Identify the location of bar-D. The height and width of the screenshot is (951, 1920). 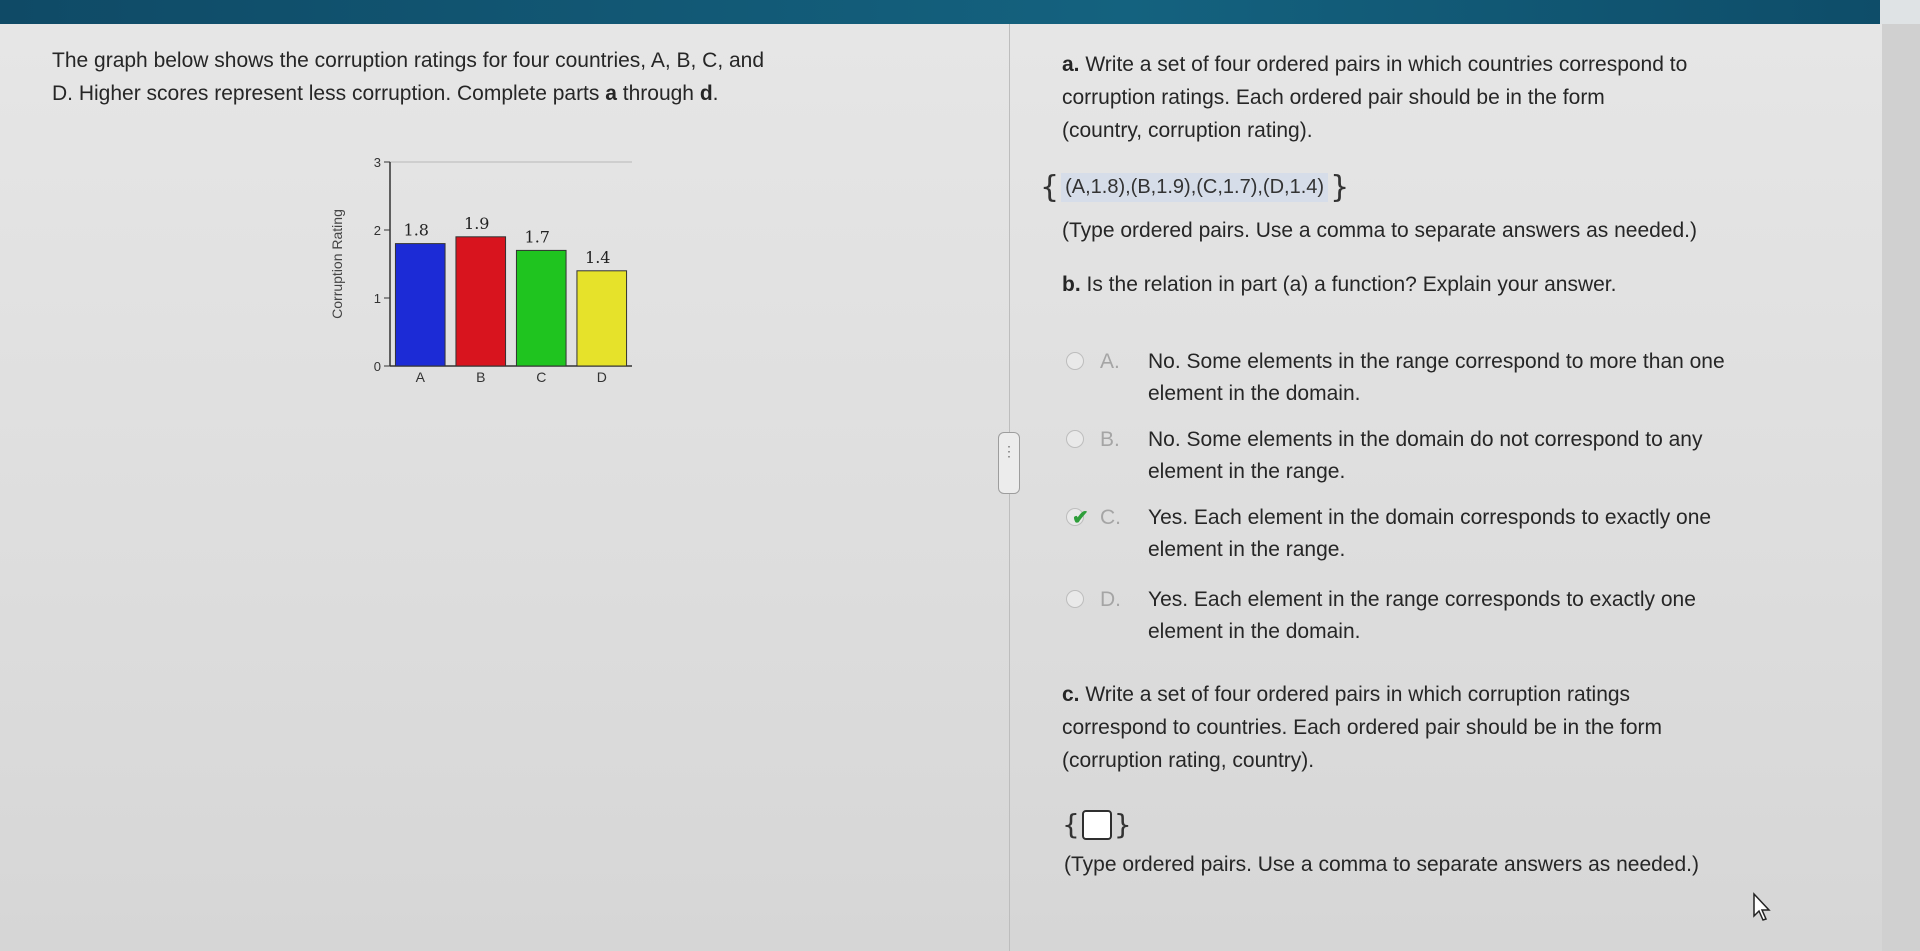
(602, 318).